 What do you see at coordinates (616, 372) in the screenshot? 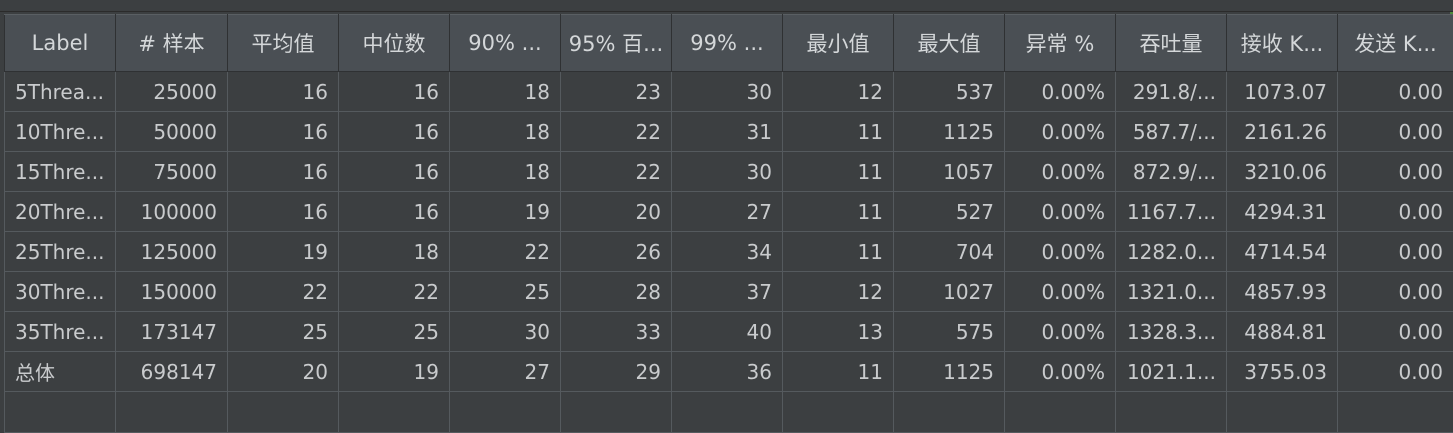
I see `cell-95-line: 29` at bounding box center [616, 372].